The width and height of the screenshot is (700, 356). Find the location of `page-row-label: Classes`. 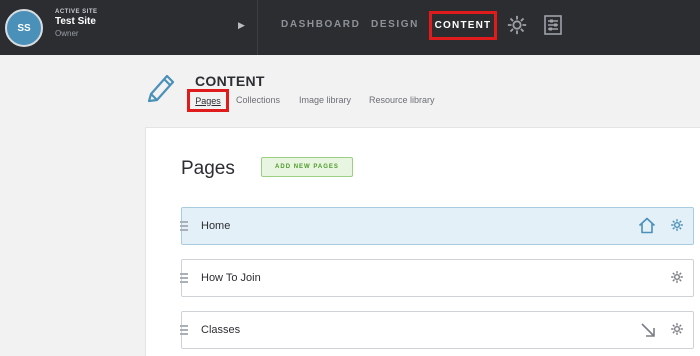

page-row-label: Classes is located at coordinates (220, 330).